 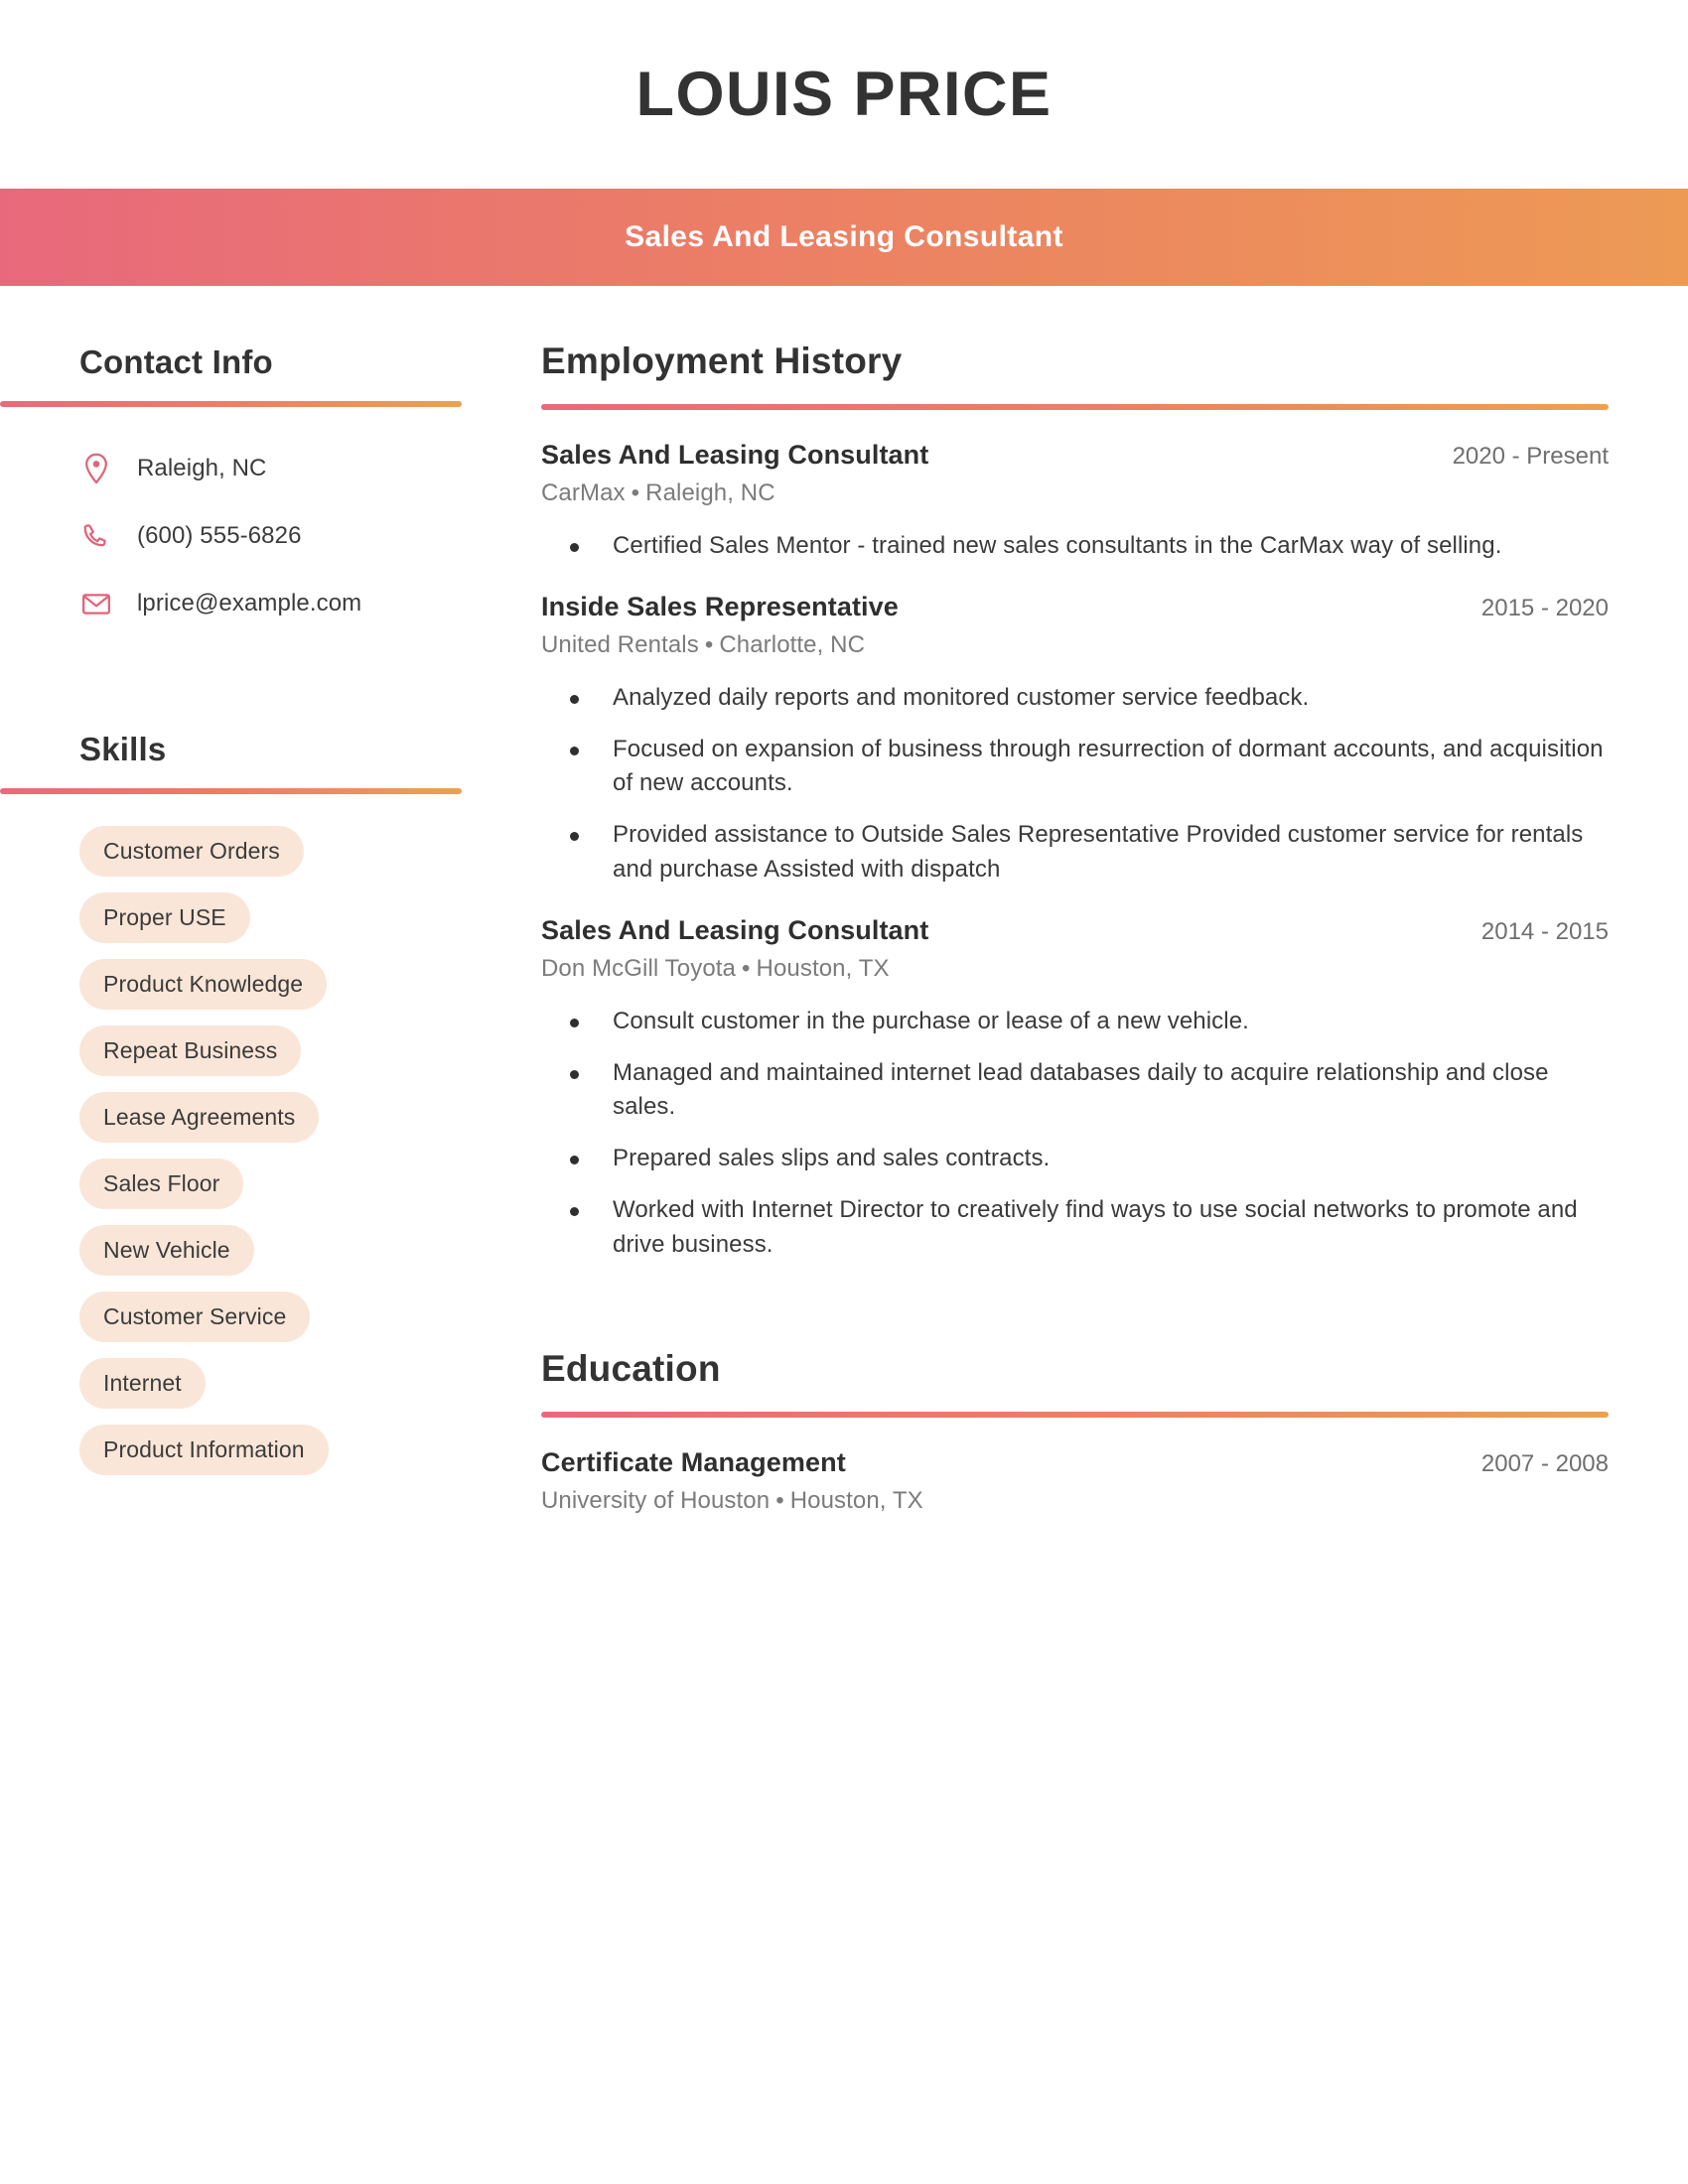 What do you see at coordinates (1075, 645) in the screenshot?
I see `job-company-location: United Rentals • Charlotte, NC` at bounding box center [1075, 645].